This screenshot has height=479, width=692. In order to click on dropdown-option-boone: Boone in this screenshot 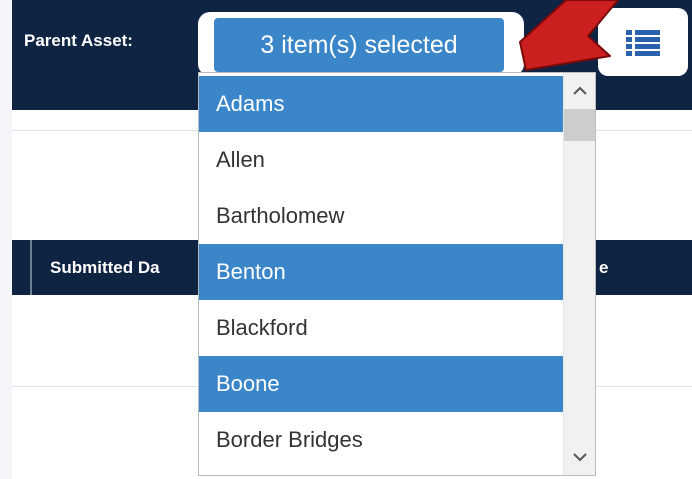, I will do `click(381, 384)`.